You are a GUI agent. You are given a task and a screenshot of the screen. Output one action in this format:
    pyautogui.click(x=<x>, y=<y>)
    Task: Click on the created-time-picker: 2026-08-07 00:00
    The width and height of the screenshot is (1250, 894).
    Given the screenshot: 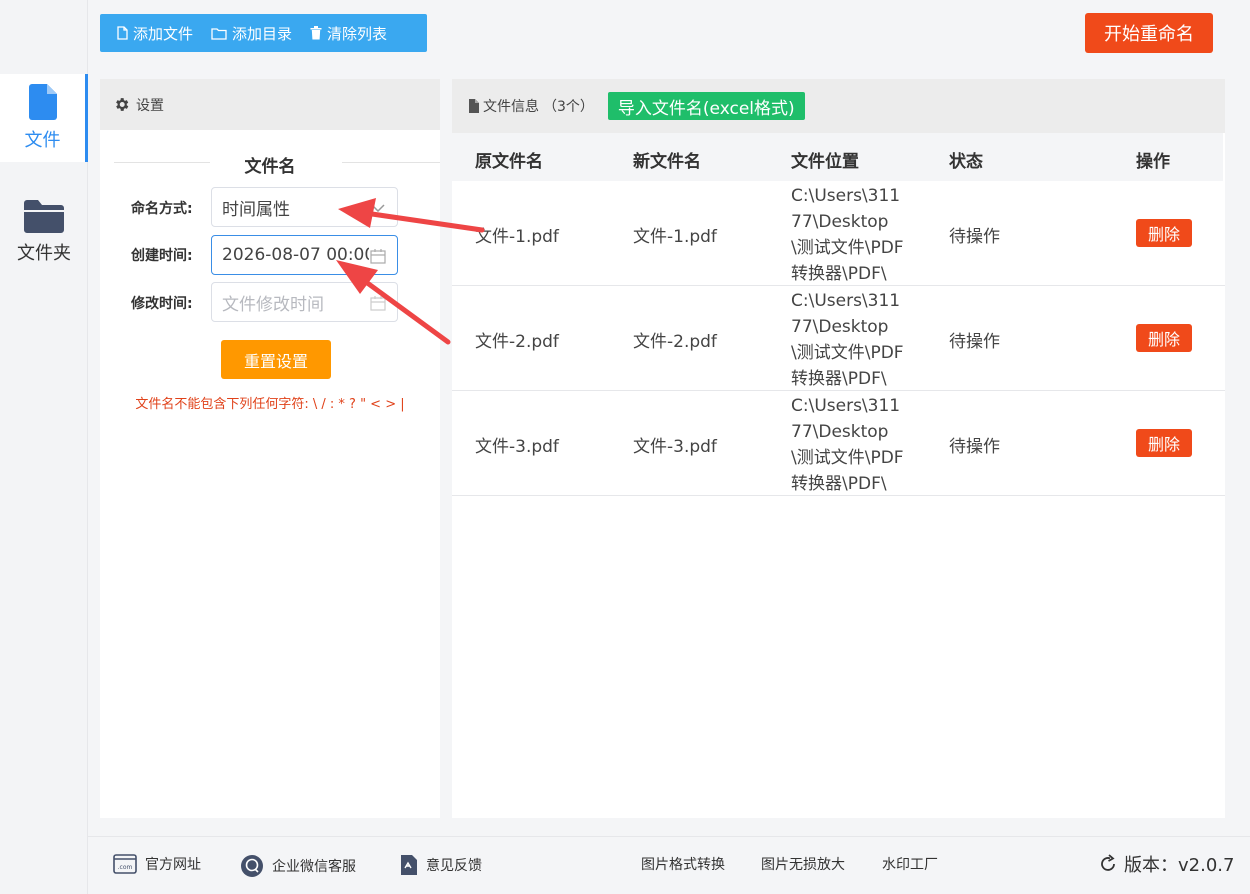 What is the action you would take?
    pyautogui.click(x=304, y=255)
    